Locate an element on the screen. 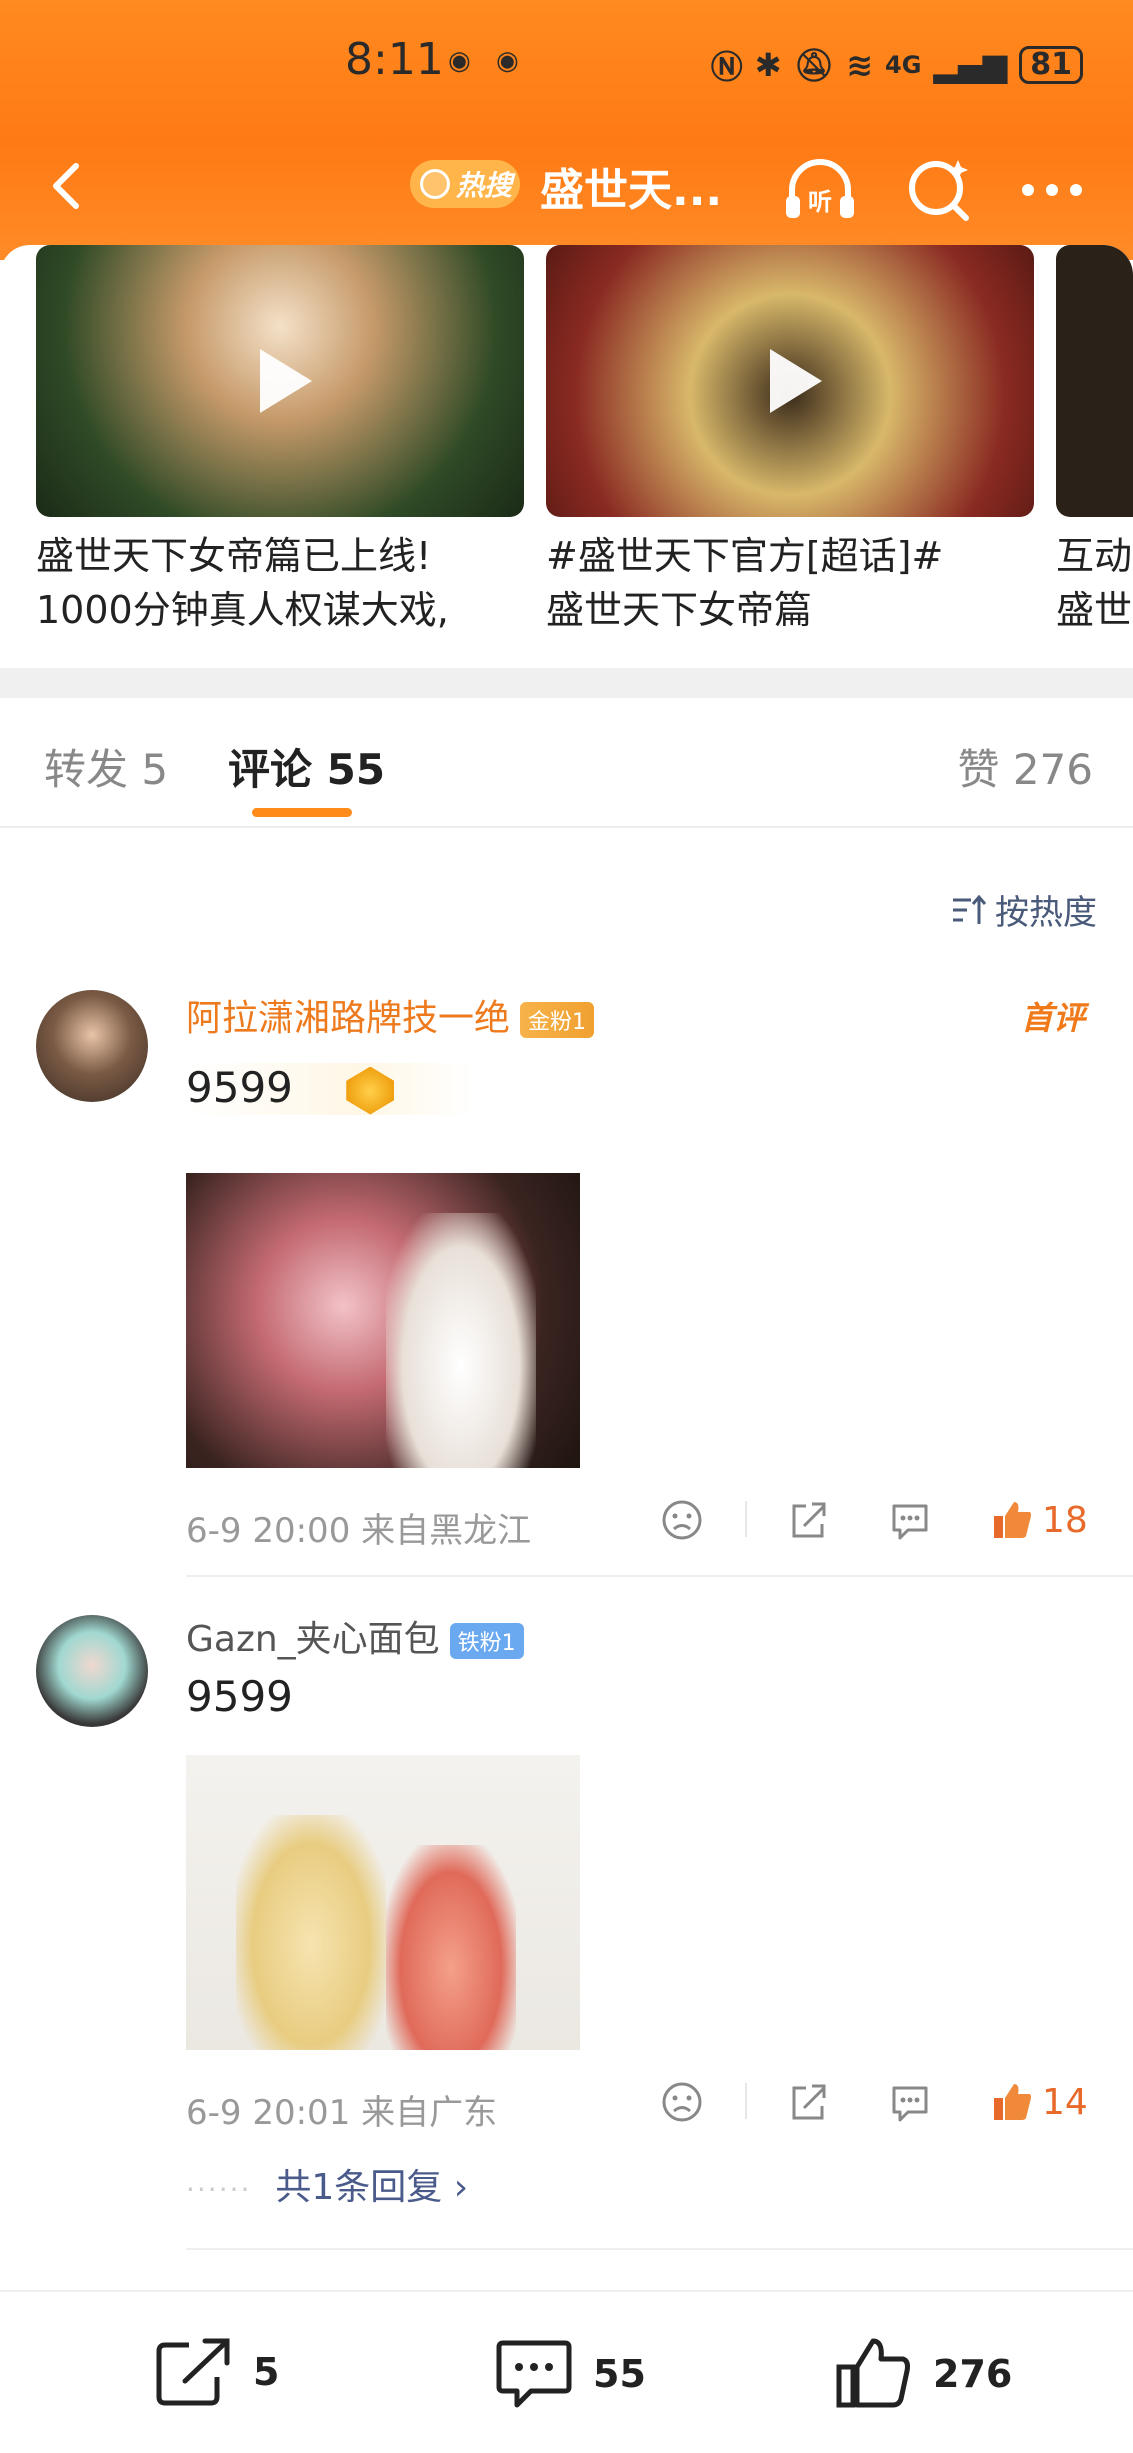  sort-icon is located at coordinates (970, 909).